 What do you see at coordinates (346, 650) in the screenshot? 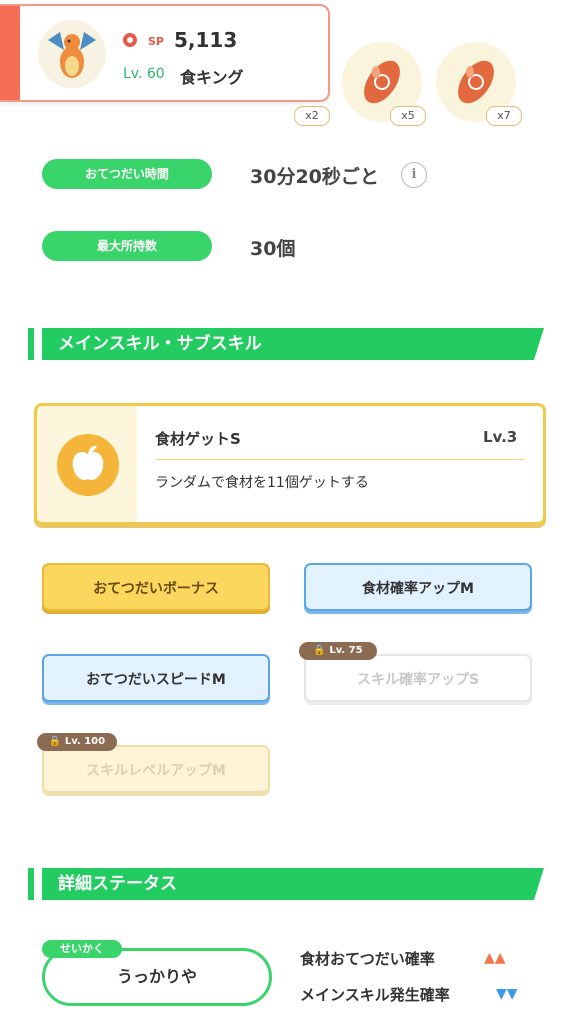
I see `lock-level-75: Lv. 75` at bounding box center [346, 650].